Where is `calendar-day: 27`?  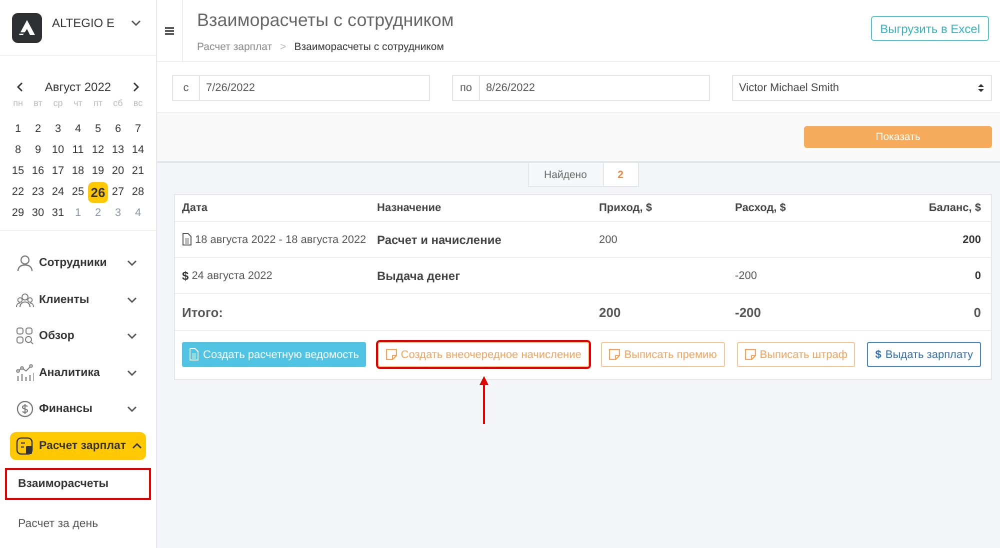
calendar-day: 27 is located at coordinates (118, 193).